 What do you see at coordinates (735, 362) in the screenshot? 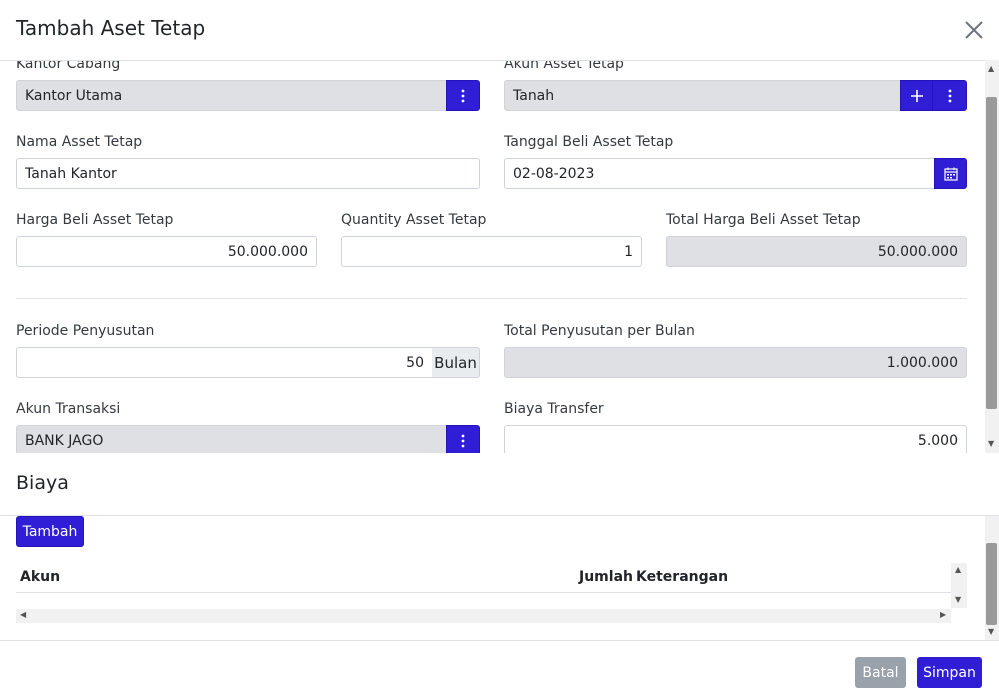
I see `total-penyusutan-field: 1.000.000` at bounding box center [735, 362].